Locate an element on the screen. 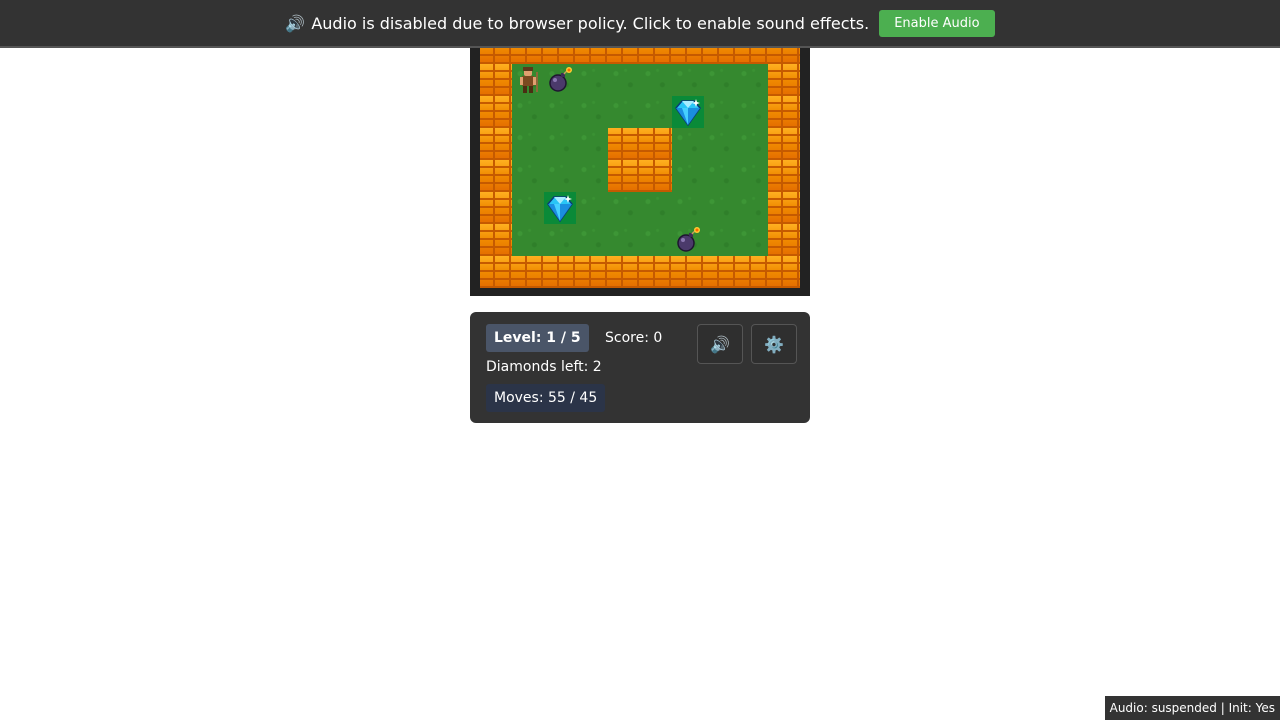  diamond-tile is located at coordinates (560, 208).